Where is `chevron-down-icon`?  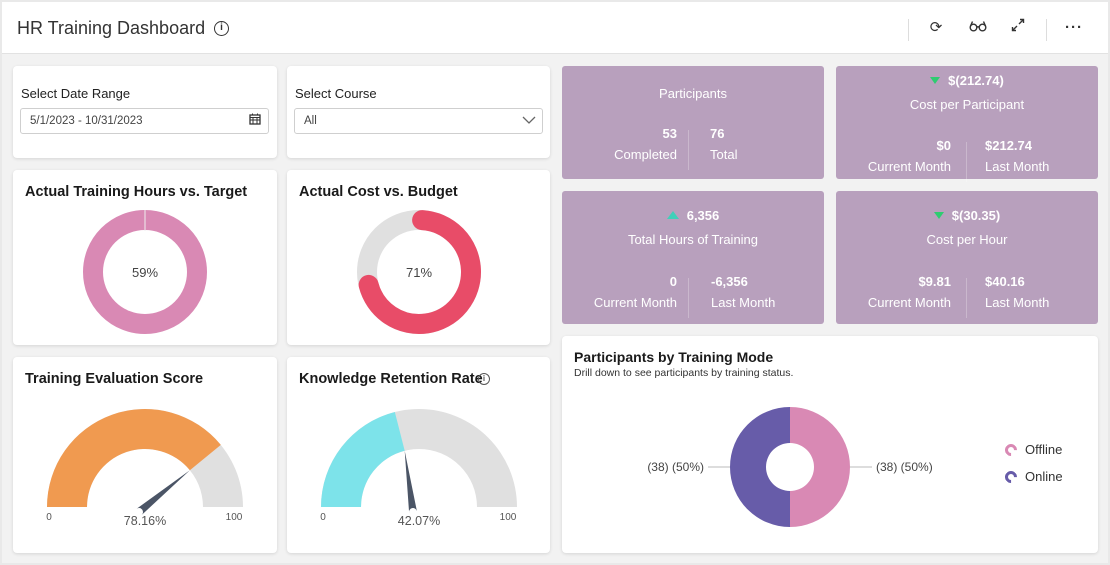 chevron-down-icon is located at coordinates (529, 121).